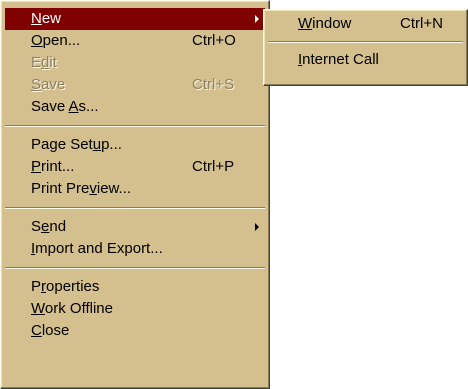 The image size is (468, 389). I want to click on menu-item-edit-label: Edit, so click(44, 62).